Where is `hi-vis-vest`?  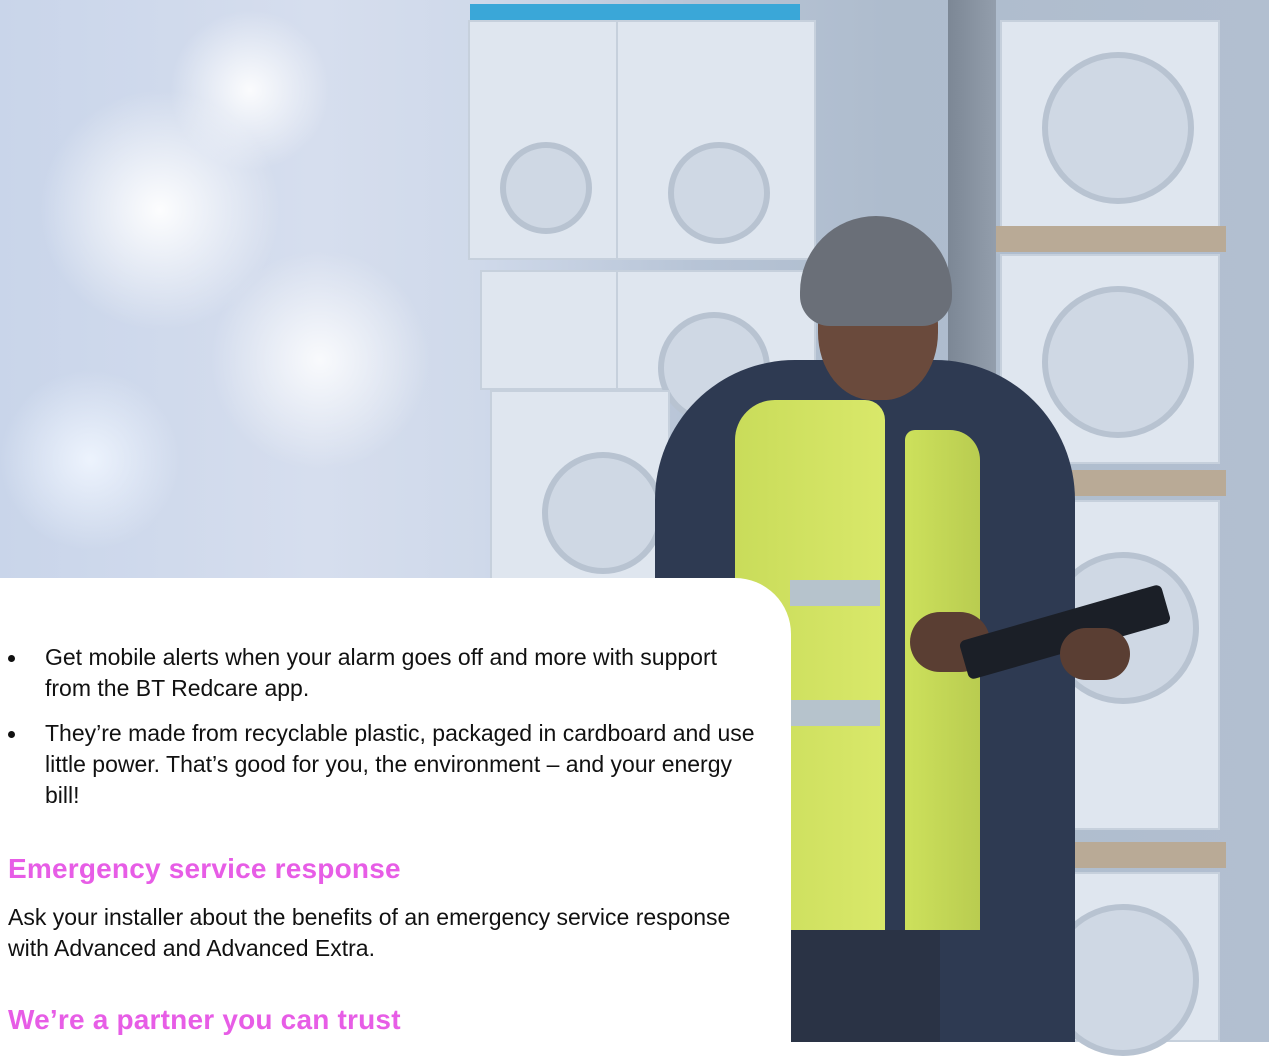
hi-vis-vest is located at coordinates (942, 680).